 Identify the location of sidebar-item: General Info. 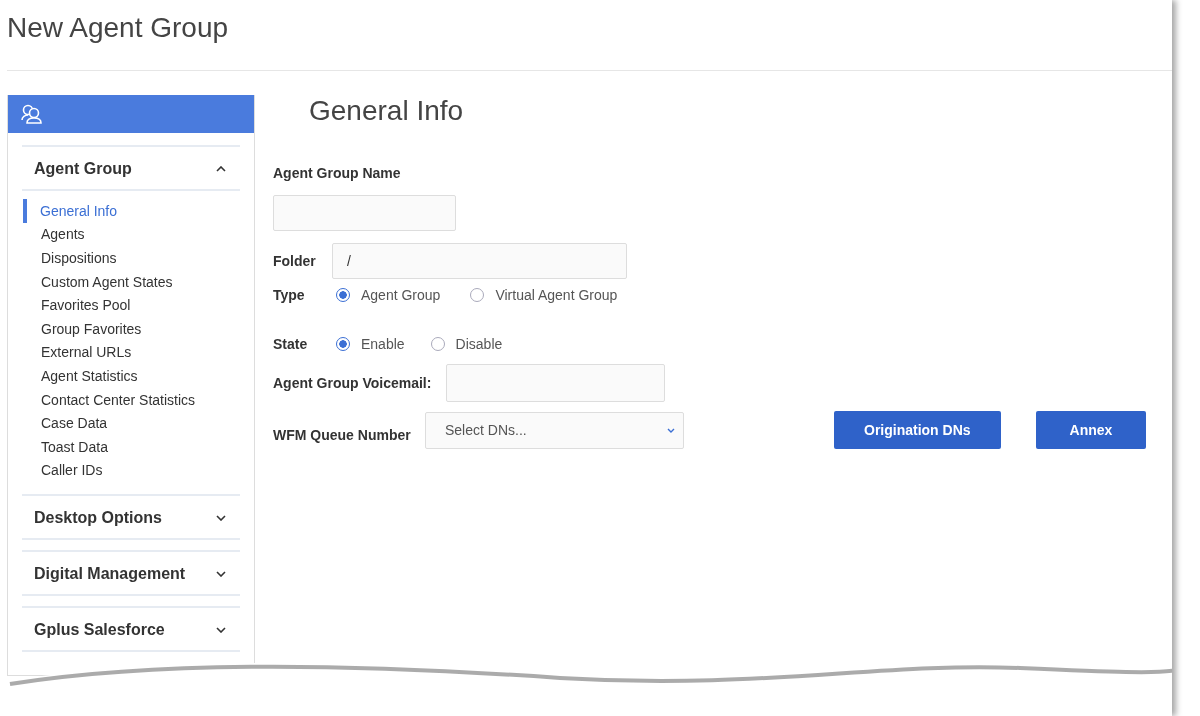
(131, 211).